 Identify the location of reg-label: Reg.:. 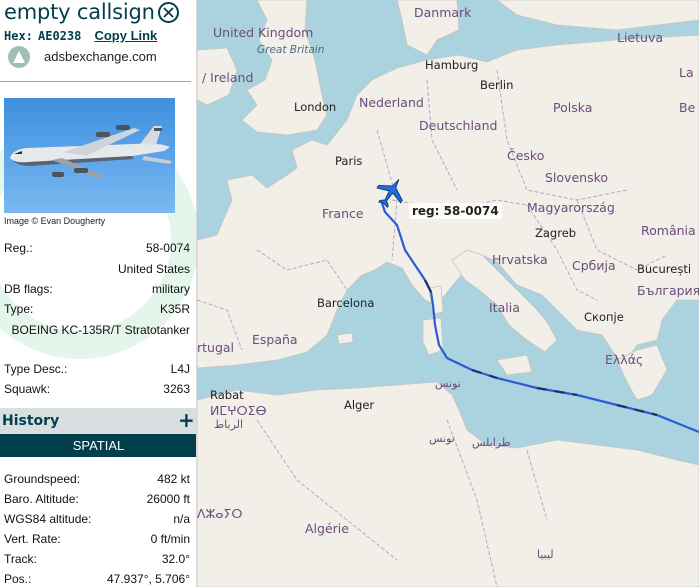
(18, 248).